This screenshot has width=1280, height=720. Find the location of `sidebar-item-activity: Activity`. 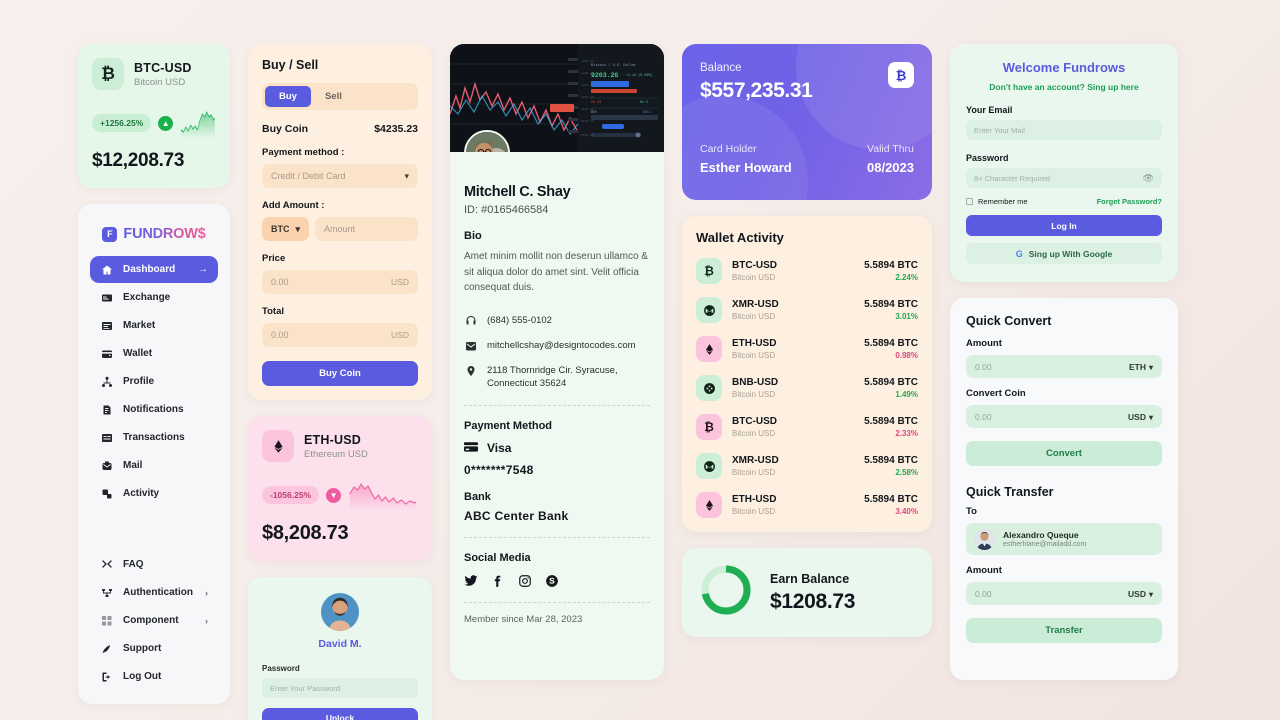

sidebar-item-activity: Activity is located at coordinates (154, 493).